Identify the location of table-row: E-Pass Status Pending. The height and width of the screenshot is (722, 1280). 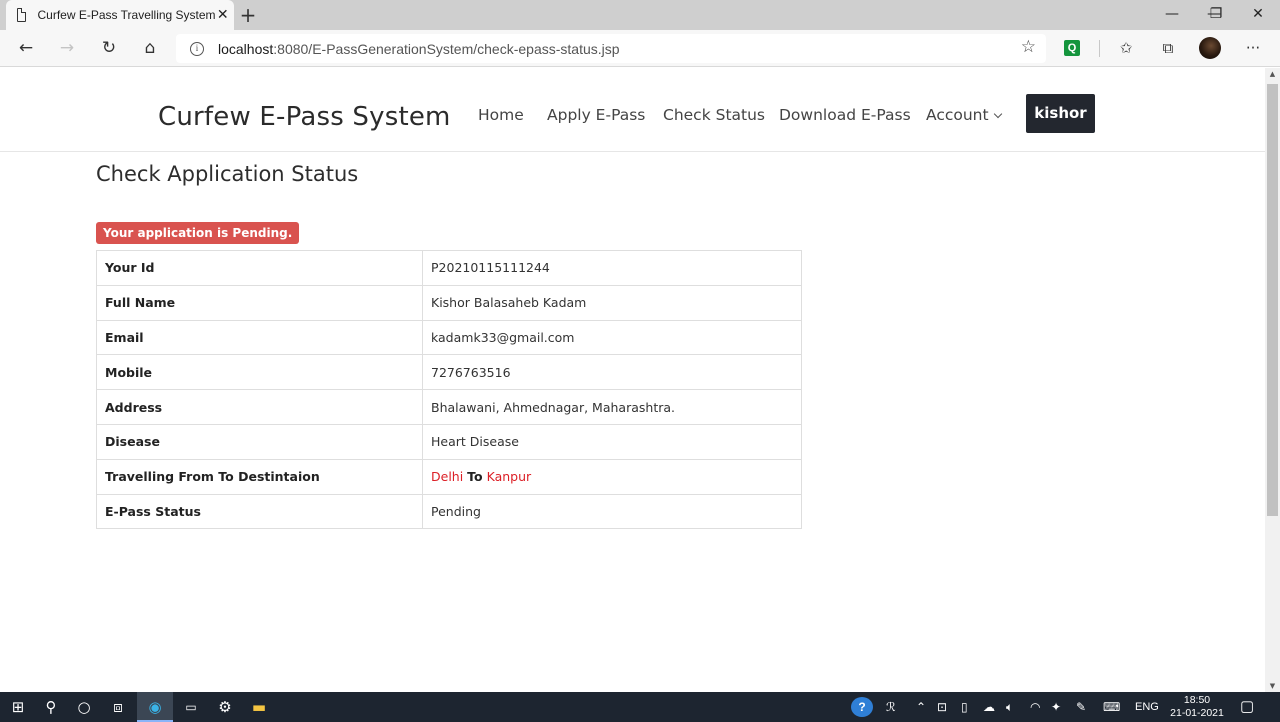
(449, 511).